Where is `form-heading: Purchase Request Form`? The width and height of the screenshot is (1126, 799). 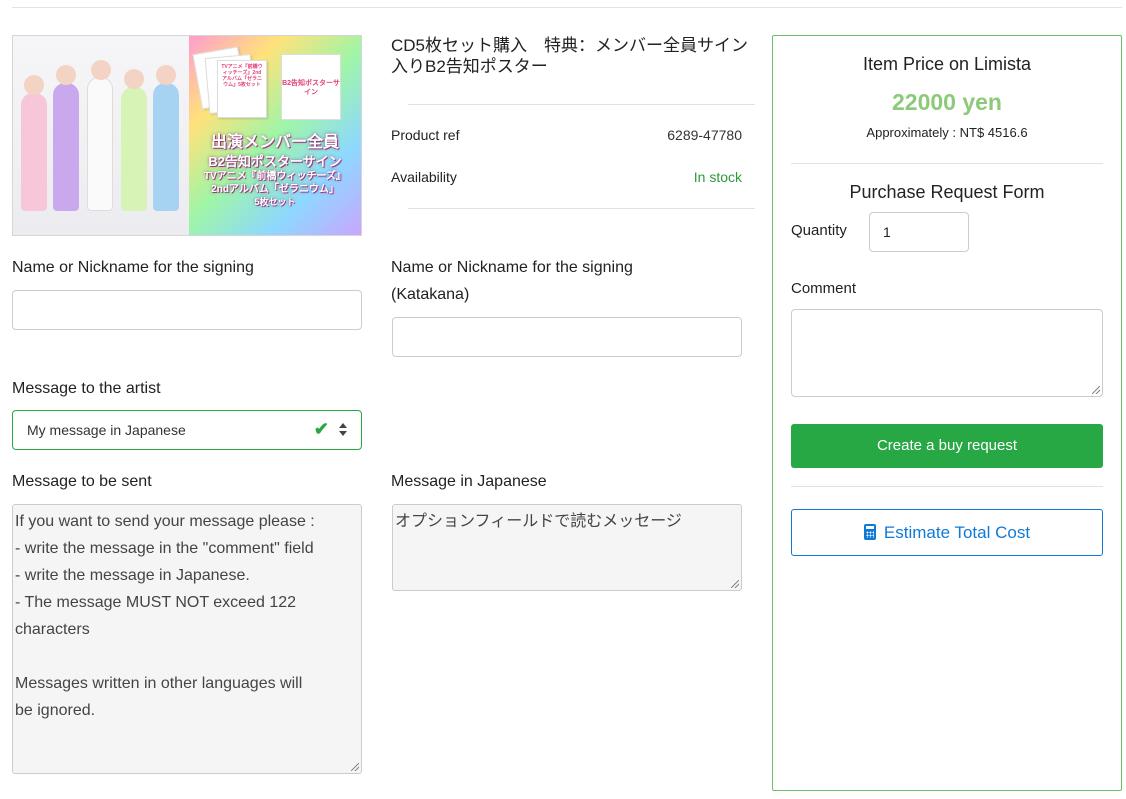
form-heading: Purchase Request Form is located at coordinates (947, 192).